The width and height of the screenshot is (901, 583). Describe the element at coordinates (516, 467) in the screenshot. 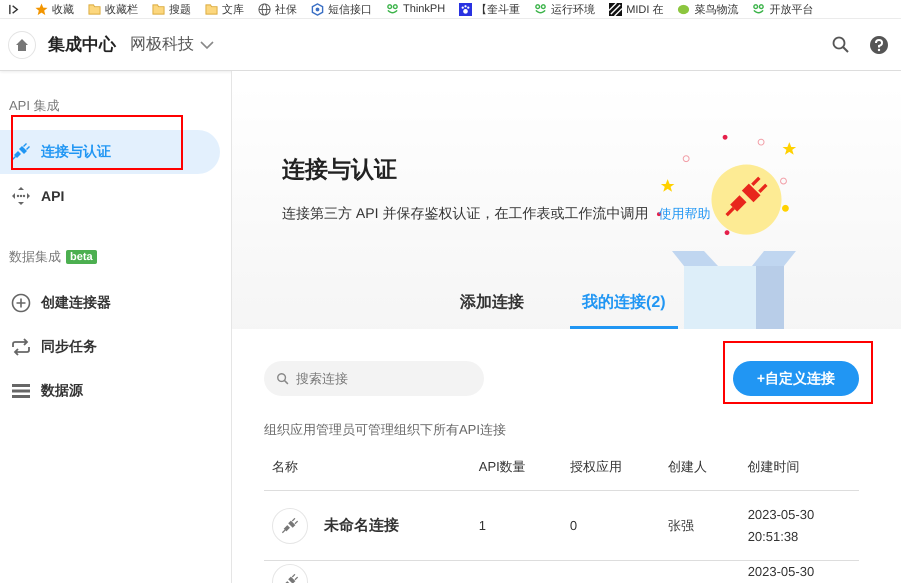

I see `column-header: API数量` at that location.